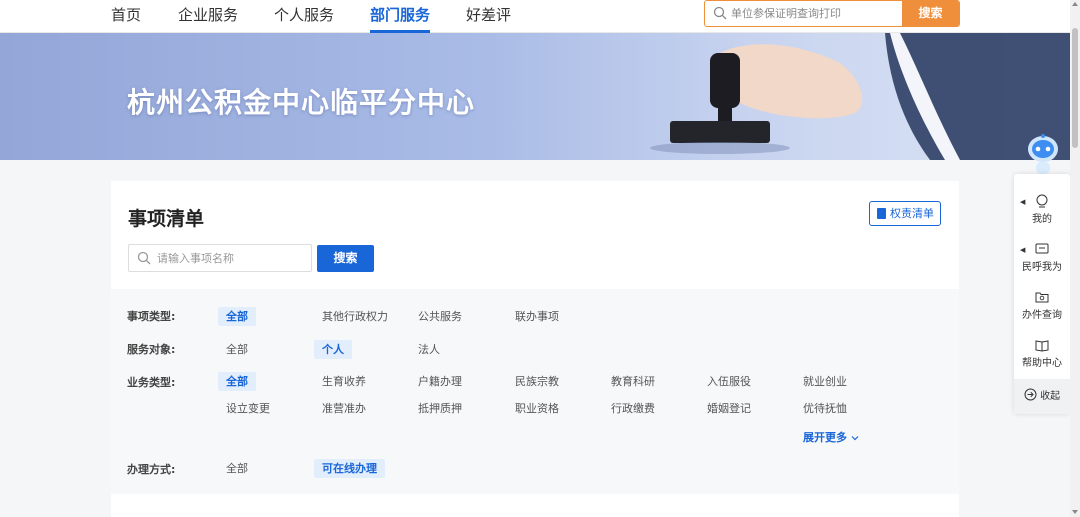 The width and height of the screenshot is (1080, 517). I want to click on matter-search-box, so click(220, 258).